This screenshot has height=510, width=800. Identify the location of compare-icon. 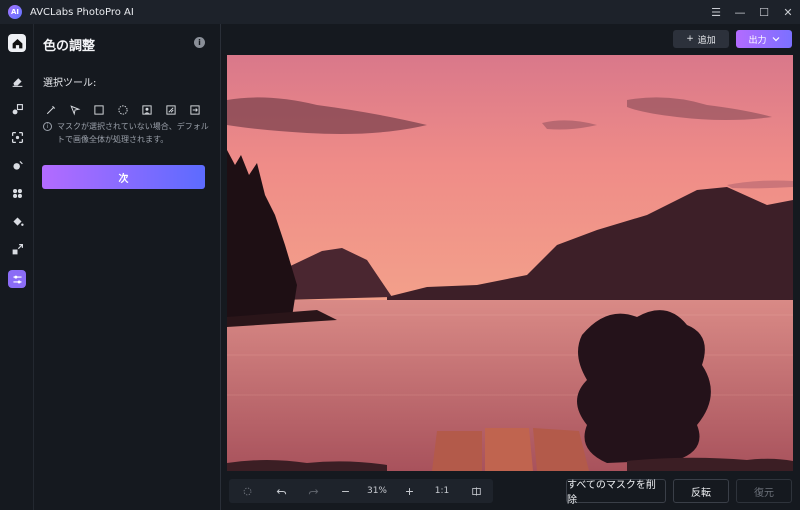
(476, 491).